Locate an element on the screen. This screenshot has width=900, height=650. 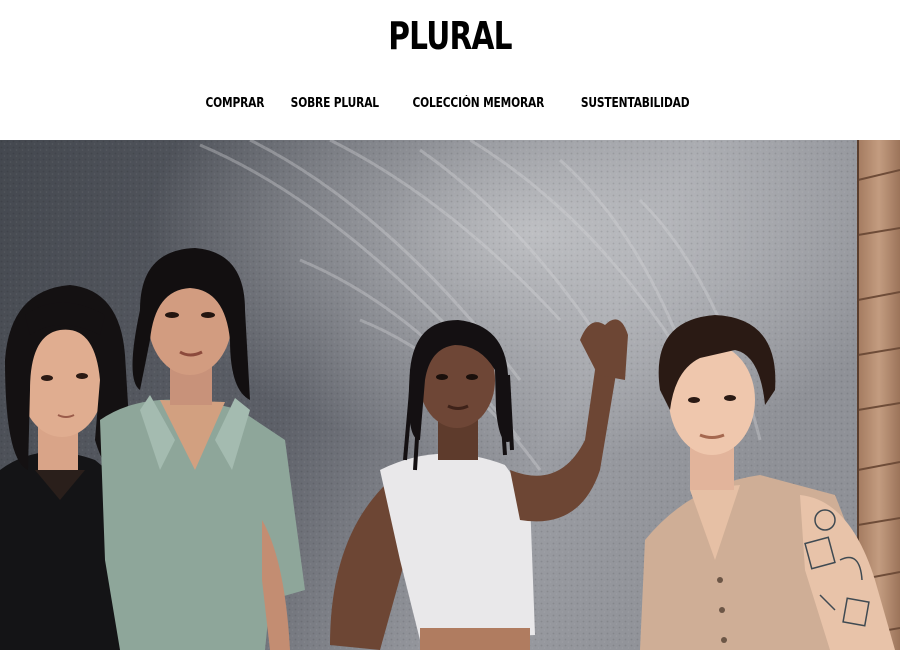
nav-item-comprar: COMPRAR is located at coordinates (234, 104).